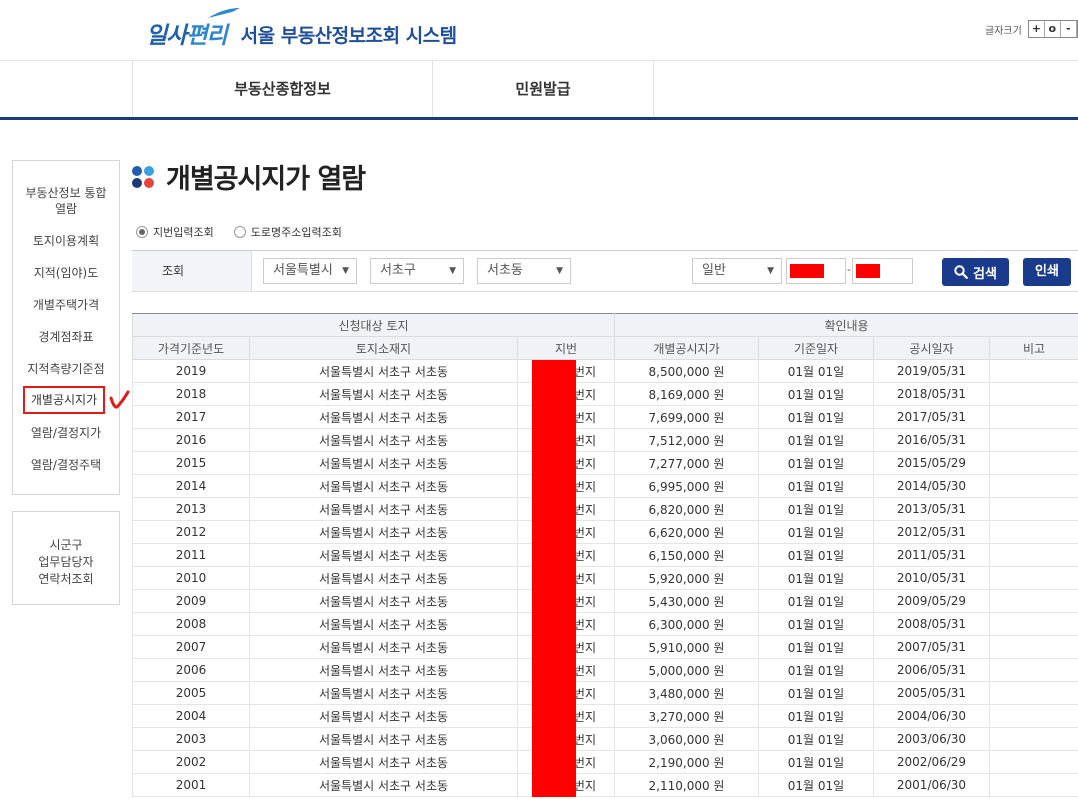  What do you see at coordinates (931, 762) in the screenshot?
I see `cell-notice-date: 2002/06/29` at bounding box center [931, 762].